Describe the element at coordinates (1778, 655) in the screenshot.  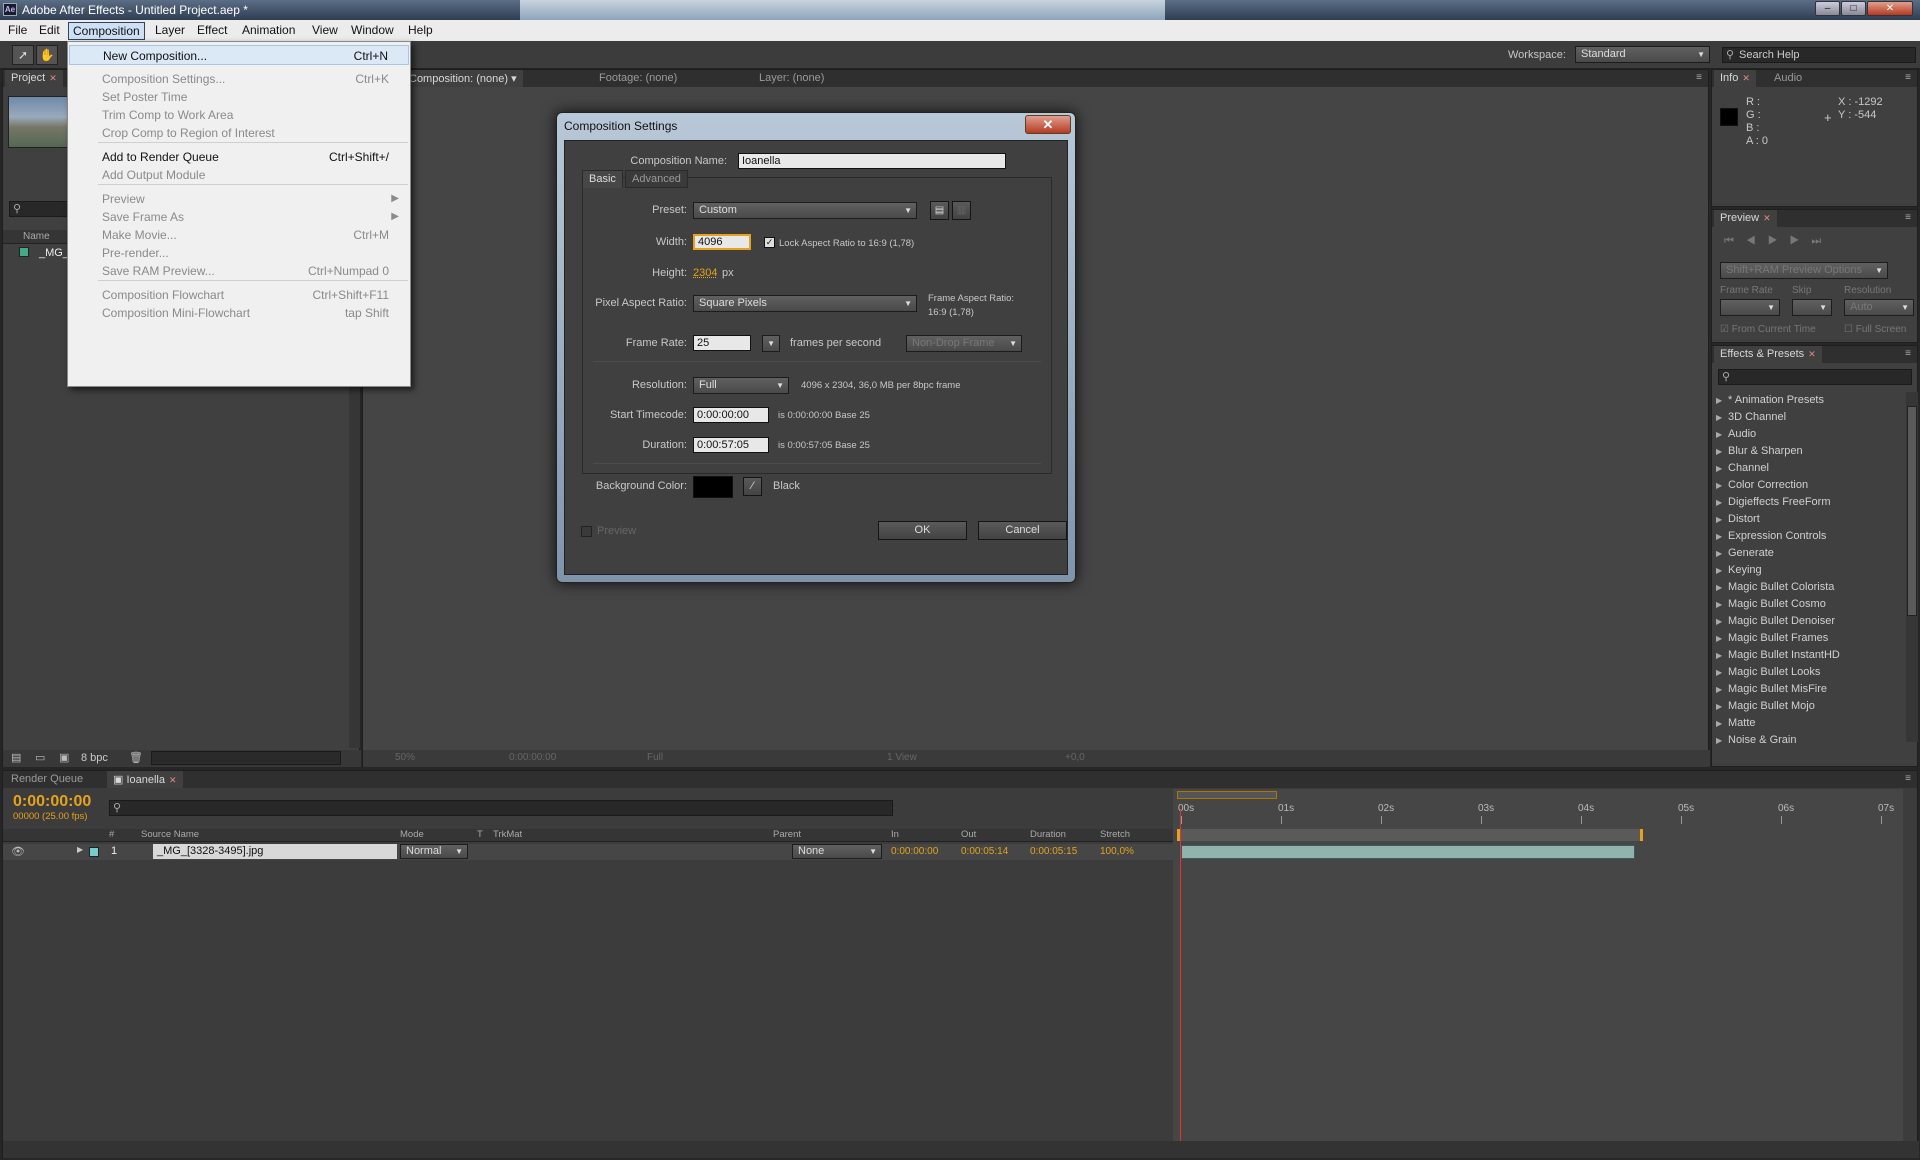
I see `effects-category: ▶ Magic Bullet InstantHD` at that location.